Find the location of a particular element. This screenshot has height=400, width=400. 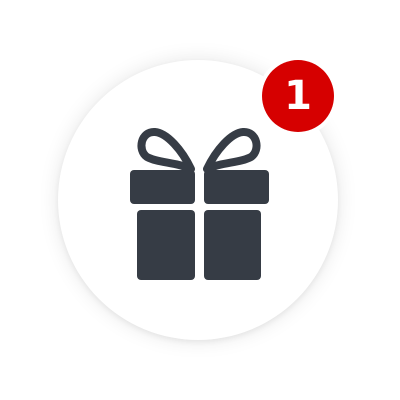

notification-badge: 1 is located at coordinates (298, 96).